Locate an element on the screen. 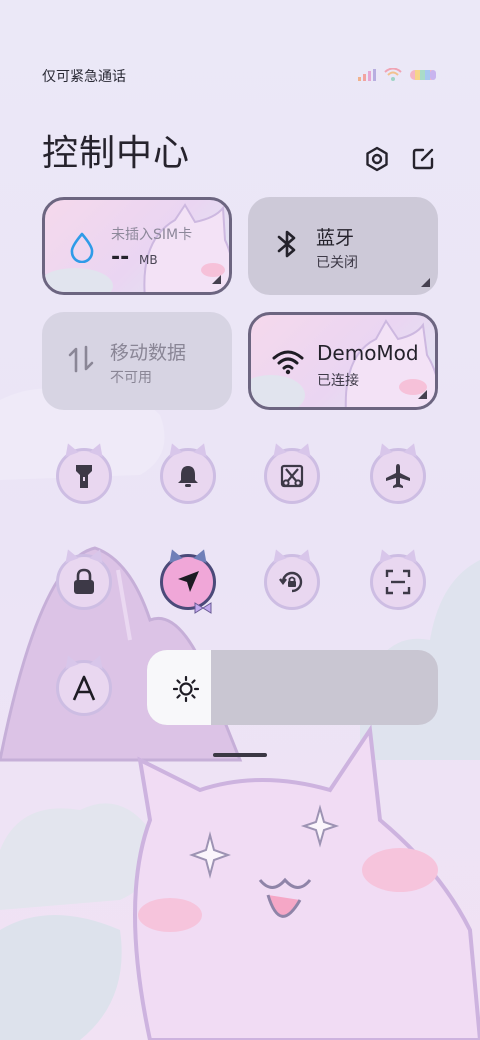 Image resolution: width=480 pixels, height=1040 pixels. sun-icon is located at coordinates (186, 689).